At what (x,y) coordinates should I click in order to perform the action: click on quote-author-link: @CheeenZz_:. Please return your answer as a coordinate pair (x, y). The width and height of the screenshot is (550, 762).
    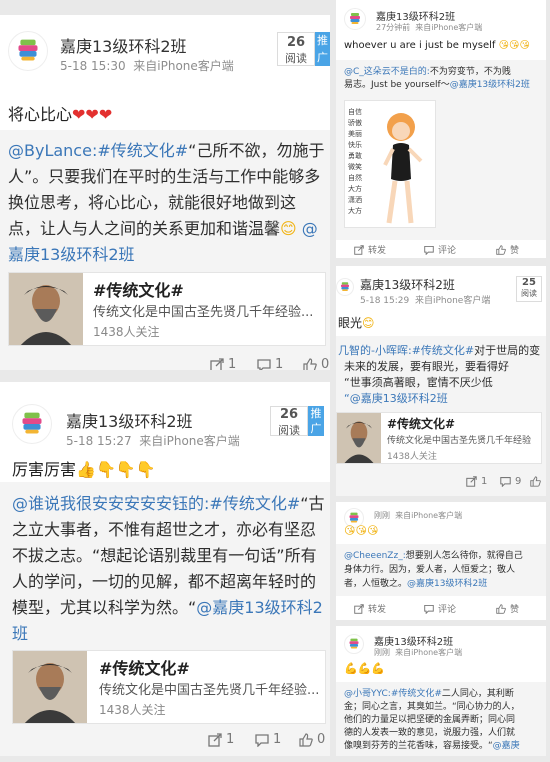
    Looking at the image, I should click on (375, 556).